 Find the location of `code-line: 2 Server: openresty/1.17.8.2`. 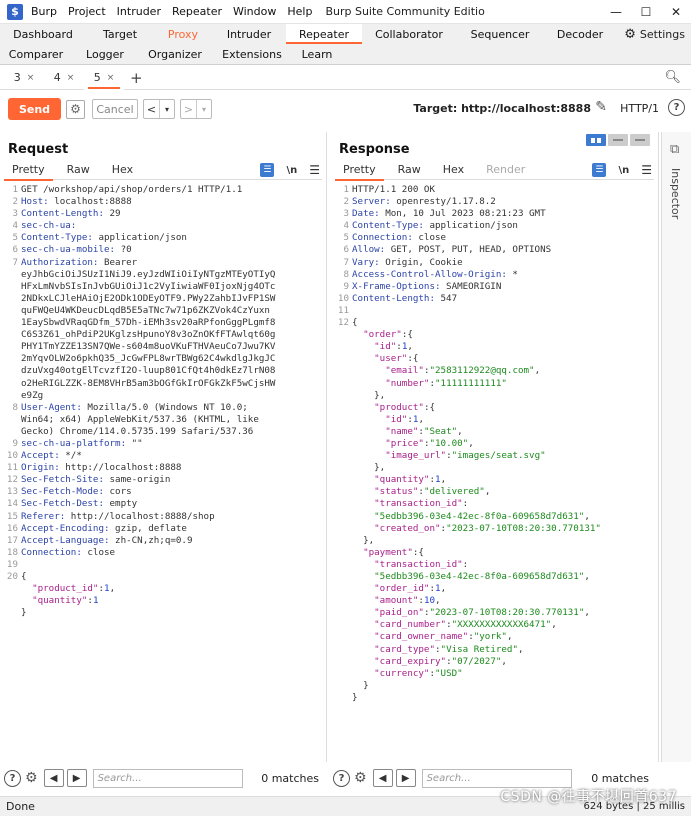

code-line: 2 Server: openresty/1.17.8.2 is located at coordinates (495, 202).